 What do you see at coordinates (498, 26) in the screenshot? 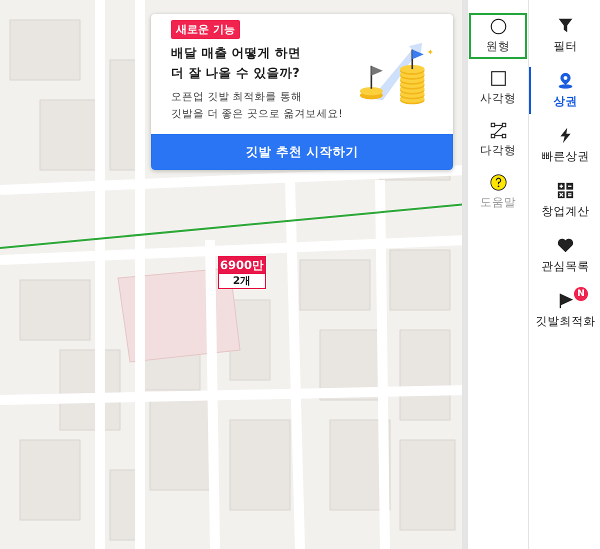
I see `circle-icon` at bounding box center [498, 26].